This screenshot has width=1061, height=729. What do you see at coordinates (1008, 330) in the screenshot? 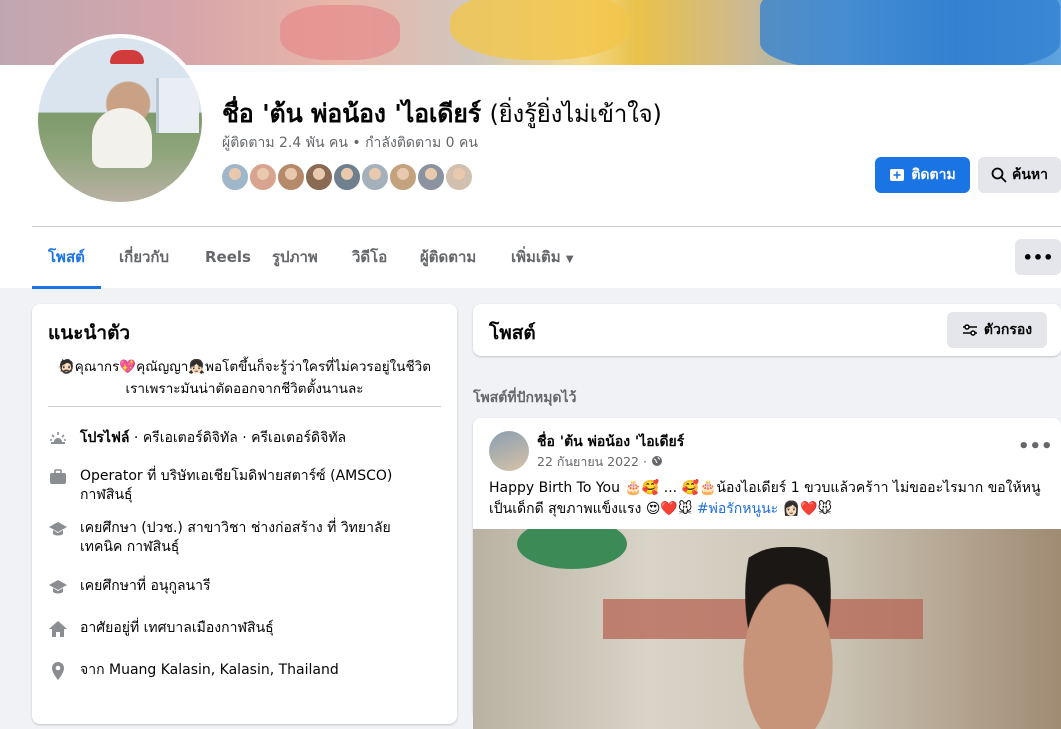
I see `filter-button-label: ตัวกรอง` at bounding box center [1008, 330].